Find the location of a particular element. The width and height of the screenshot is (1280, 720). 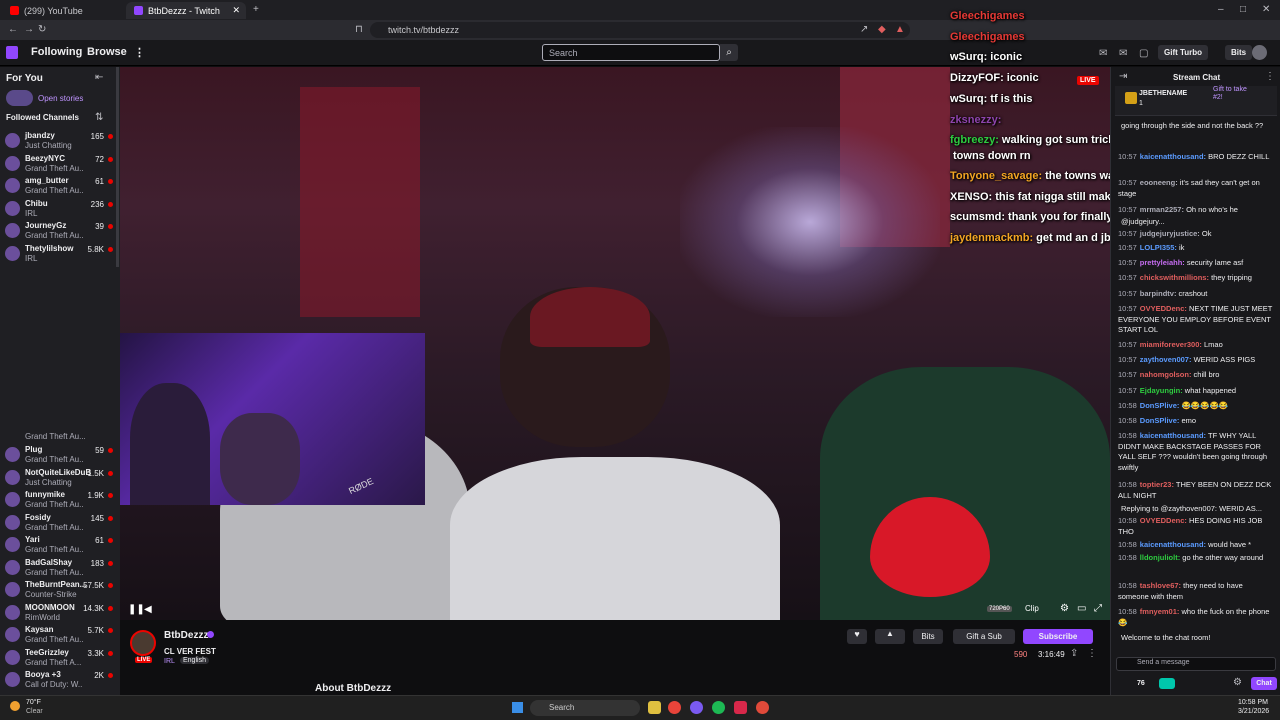

tab-youtube: (299) YouTube is located at coordinates (62, 10).